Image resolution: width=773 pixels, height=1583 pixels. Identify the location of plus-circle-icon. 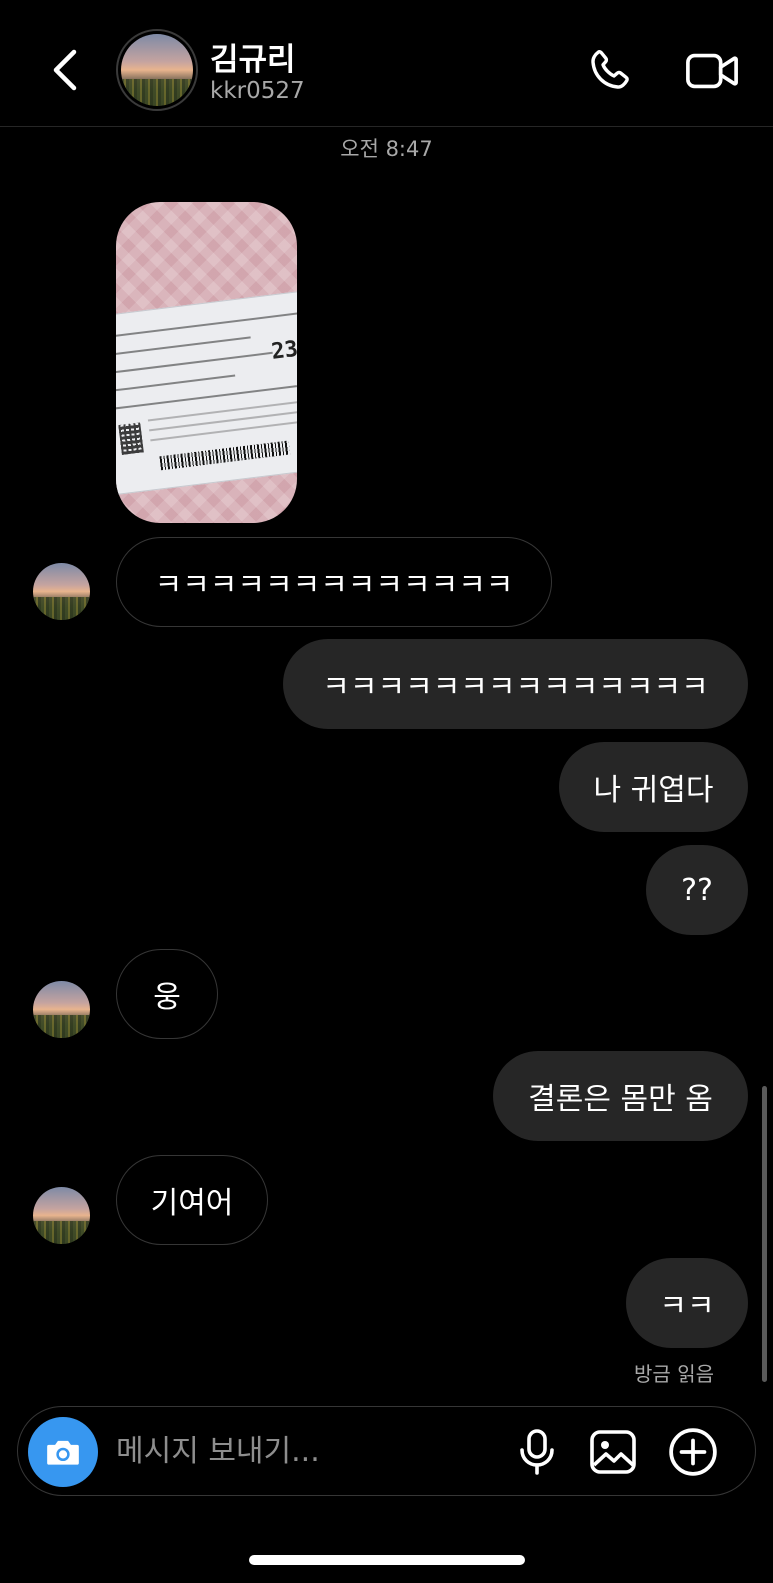
(693, 1452).